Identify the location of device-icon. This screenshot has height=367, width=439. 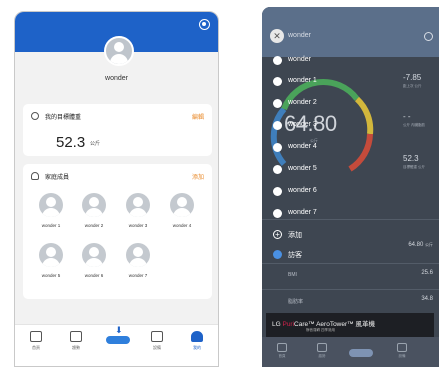
(402, 347).